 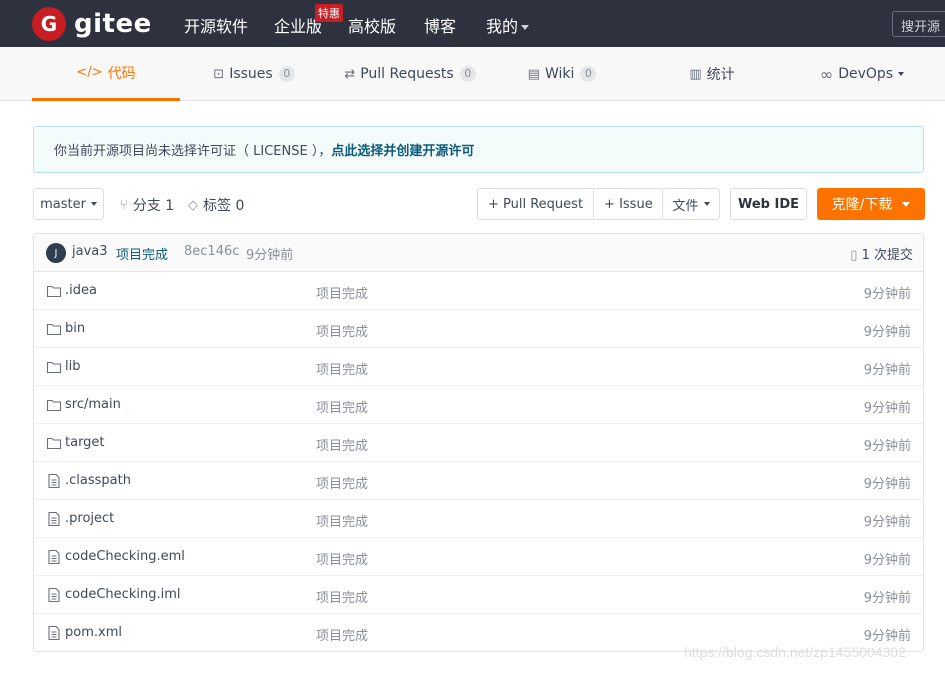 I want to click on file-name: lib, so click(x=72, y=366).